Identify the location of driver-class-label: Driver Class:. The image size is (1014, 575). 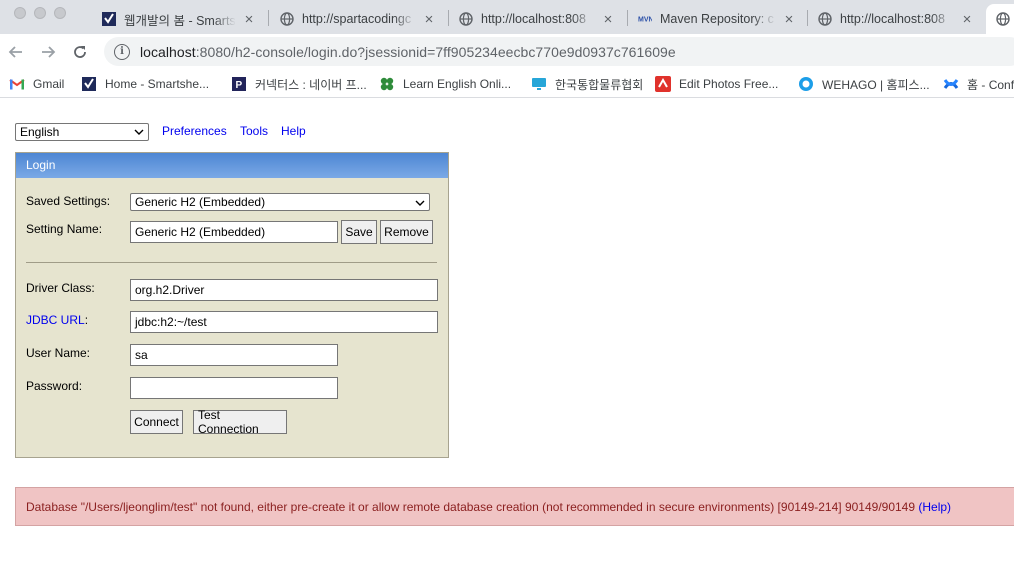
(60, 288).